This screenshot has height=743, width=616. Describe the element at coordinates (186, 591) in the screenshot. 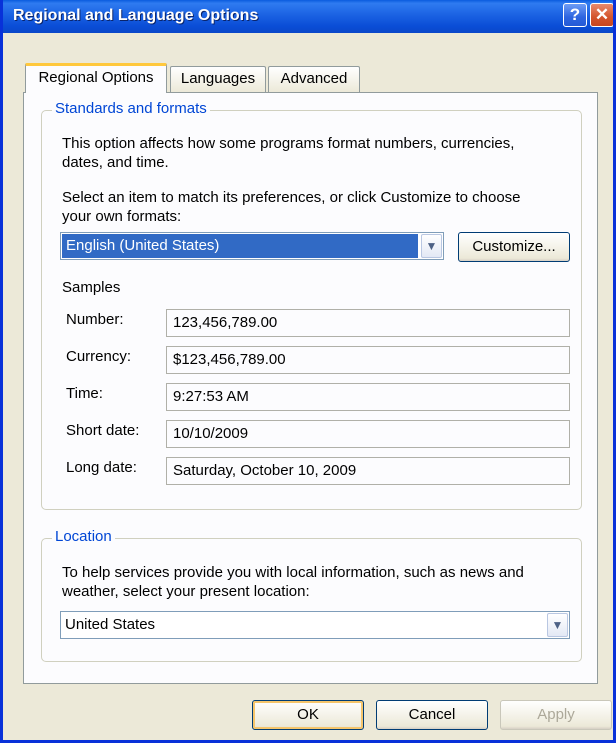

I see `location-description-line2: weather, select your present location:` at that location.